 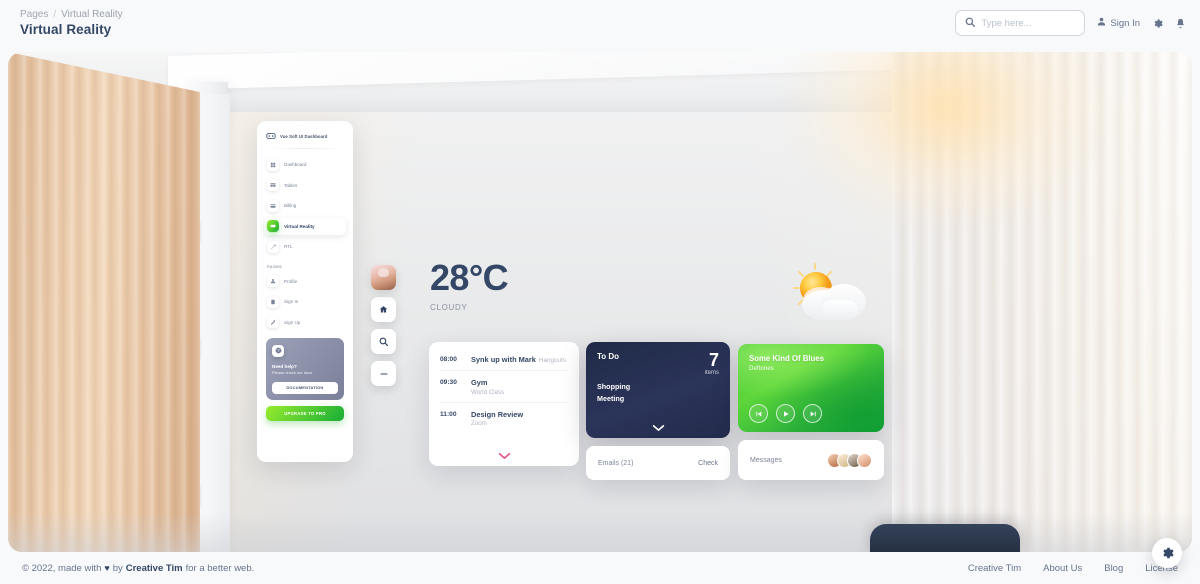 What do you see at coordinates (273, 301) in the screenshot?
I see `signin-icon` at bounding box center [273, 301].